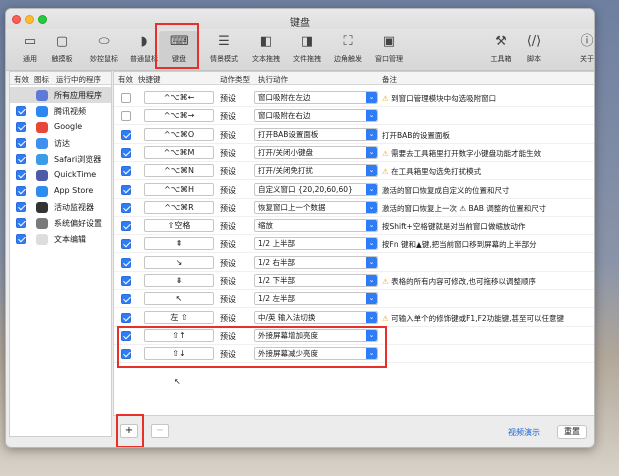 Image resolution: width=619 pixels, height=476 pixels. What do you see at coordinates (60, 207) in the screenshot?
I see `app-row: 活动监视器` at bounding box center [60, 207].